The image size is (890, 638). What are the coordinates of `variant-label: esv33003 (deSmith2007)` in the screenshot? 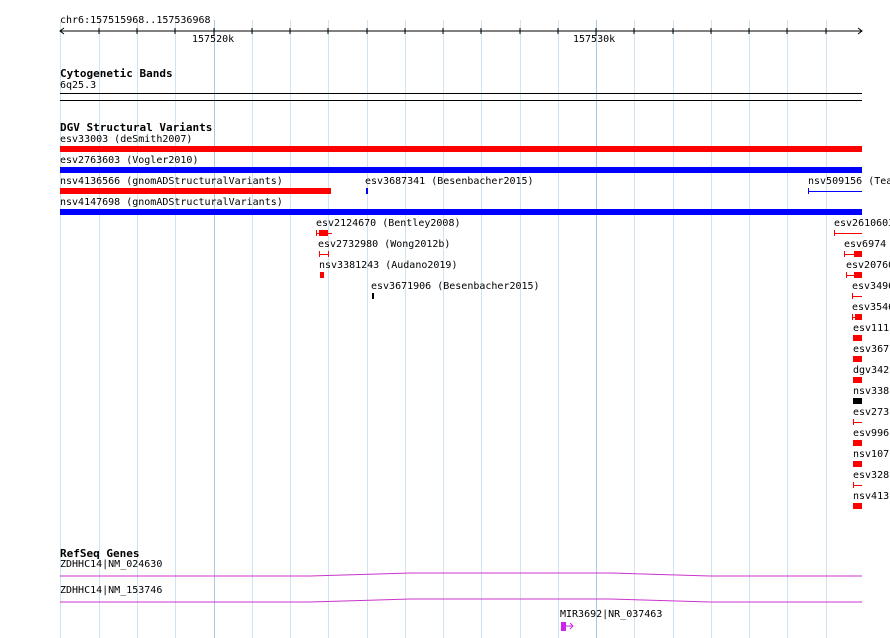 It's located at (126, 140).